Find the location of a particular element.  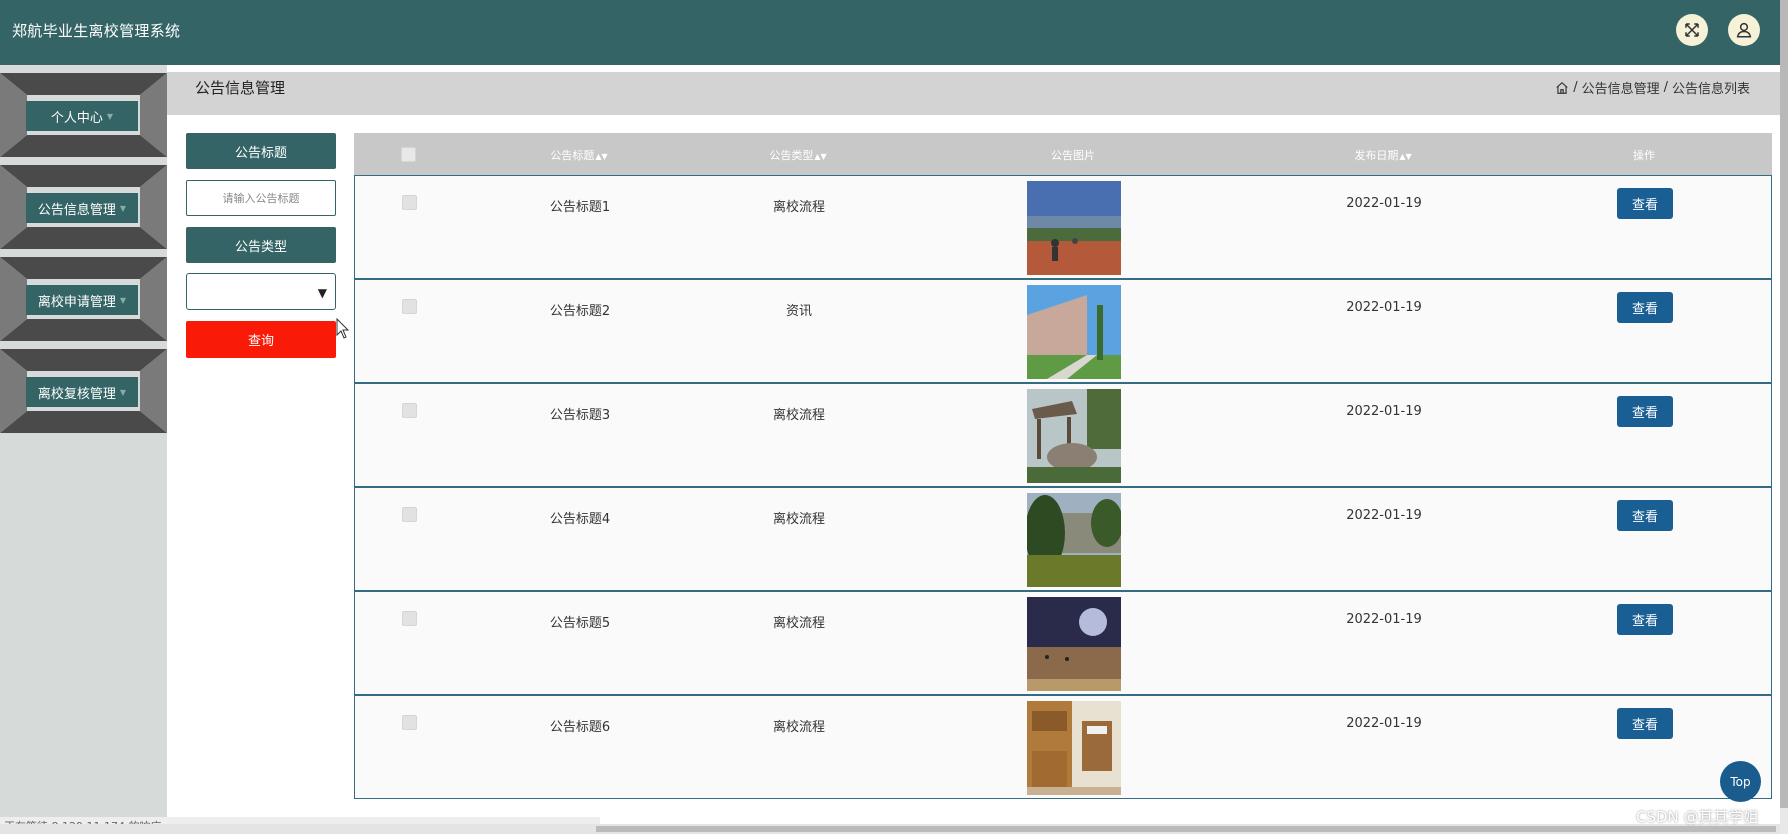

breadcrumb: / 公告信息管理 / 公告信息列表 is located at coordinates (1652, 87).